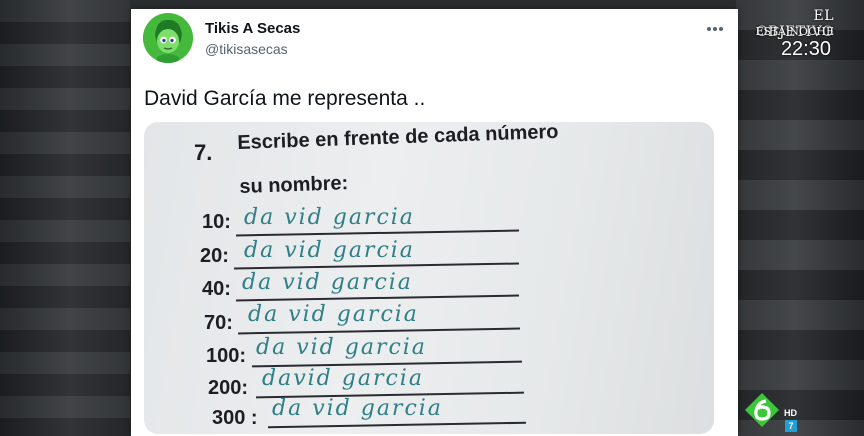 The height and width of the screenshot is (436, 864). Describe the element at coordinates (214, 256) in the screenshot. I see `row-number: 20:` at that location.